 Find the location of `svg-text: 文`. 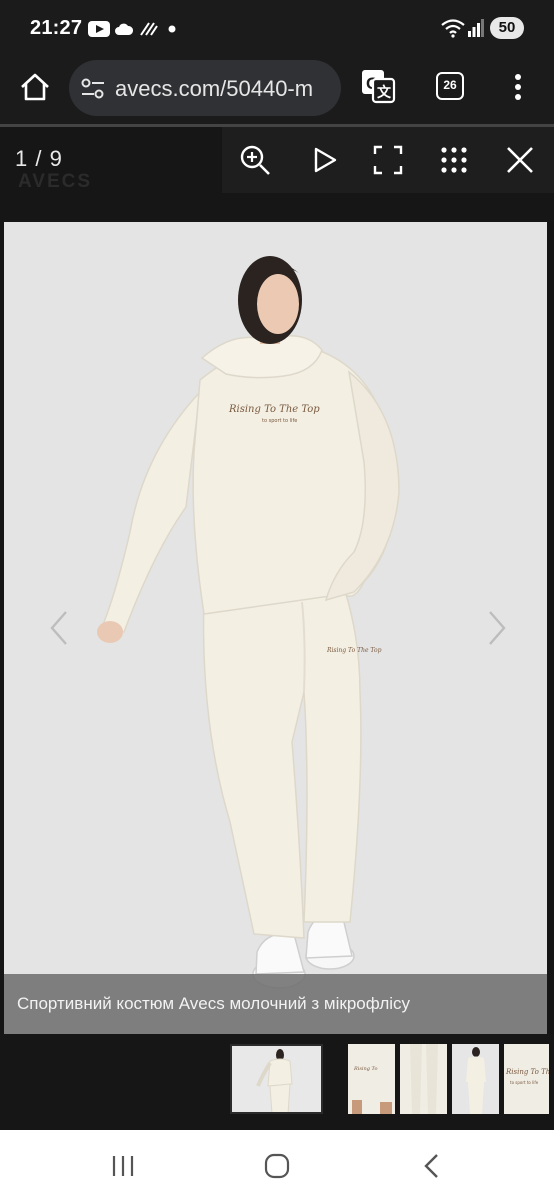

svg-text: 文 is located at coordinates (384, 92).